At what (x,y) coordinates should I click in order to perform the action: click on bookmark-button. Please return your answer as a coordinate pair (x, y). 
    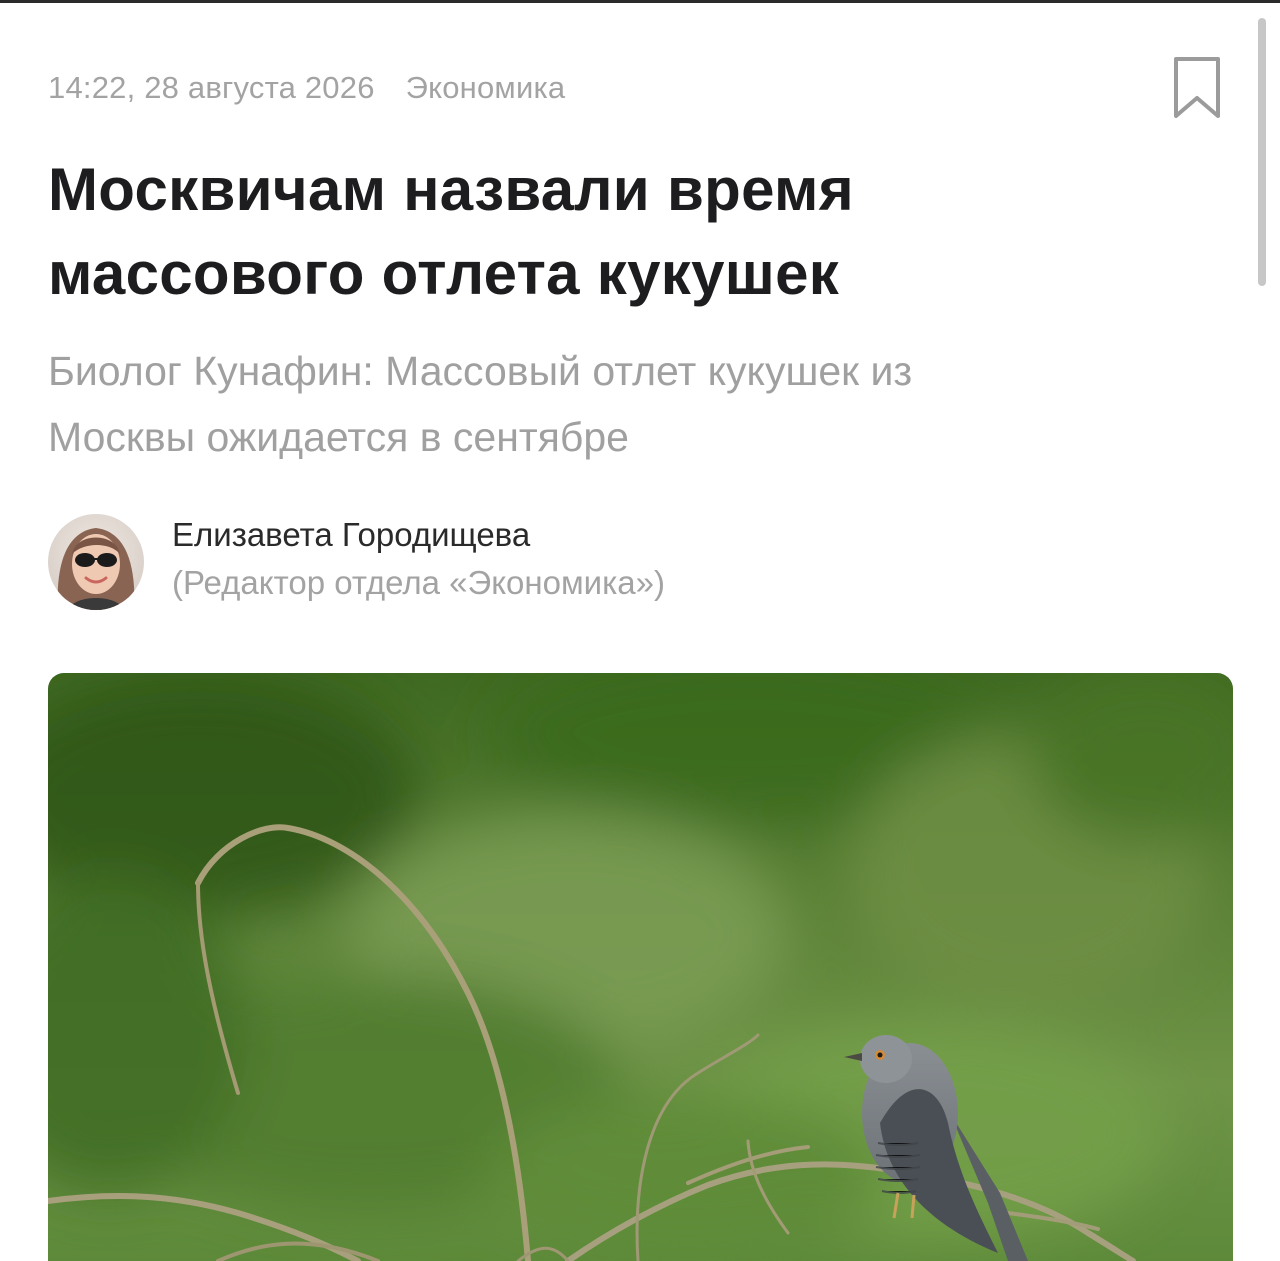
    Looking at the image, I should click on (1197, 88).